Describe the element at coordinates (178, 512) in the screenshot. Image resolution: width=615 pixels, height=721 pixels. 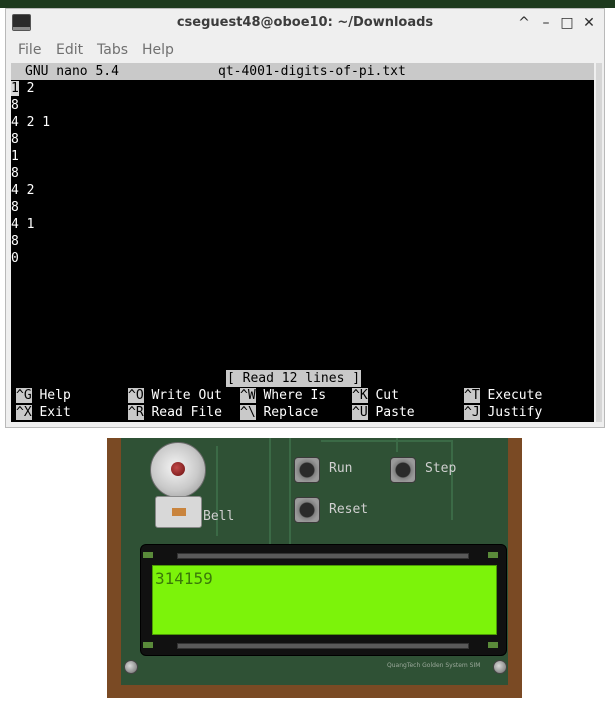
I see `bell-base` at that location.